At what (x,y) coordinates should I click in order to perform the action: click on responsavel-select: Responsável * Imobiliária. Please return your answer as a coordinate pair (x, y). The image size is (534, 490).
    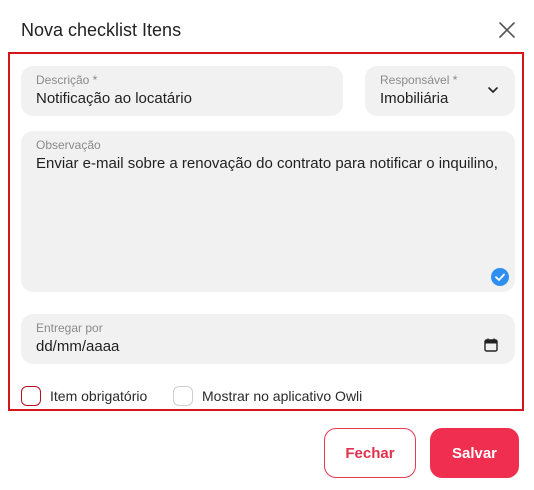
    Looking at the image, I should click on (440, 91).